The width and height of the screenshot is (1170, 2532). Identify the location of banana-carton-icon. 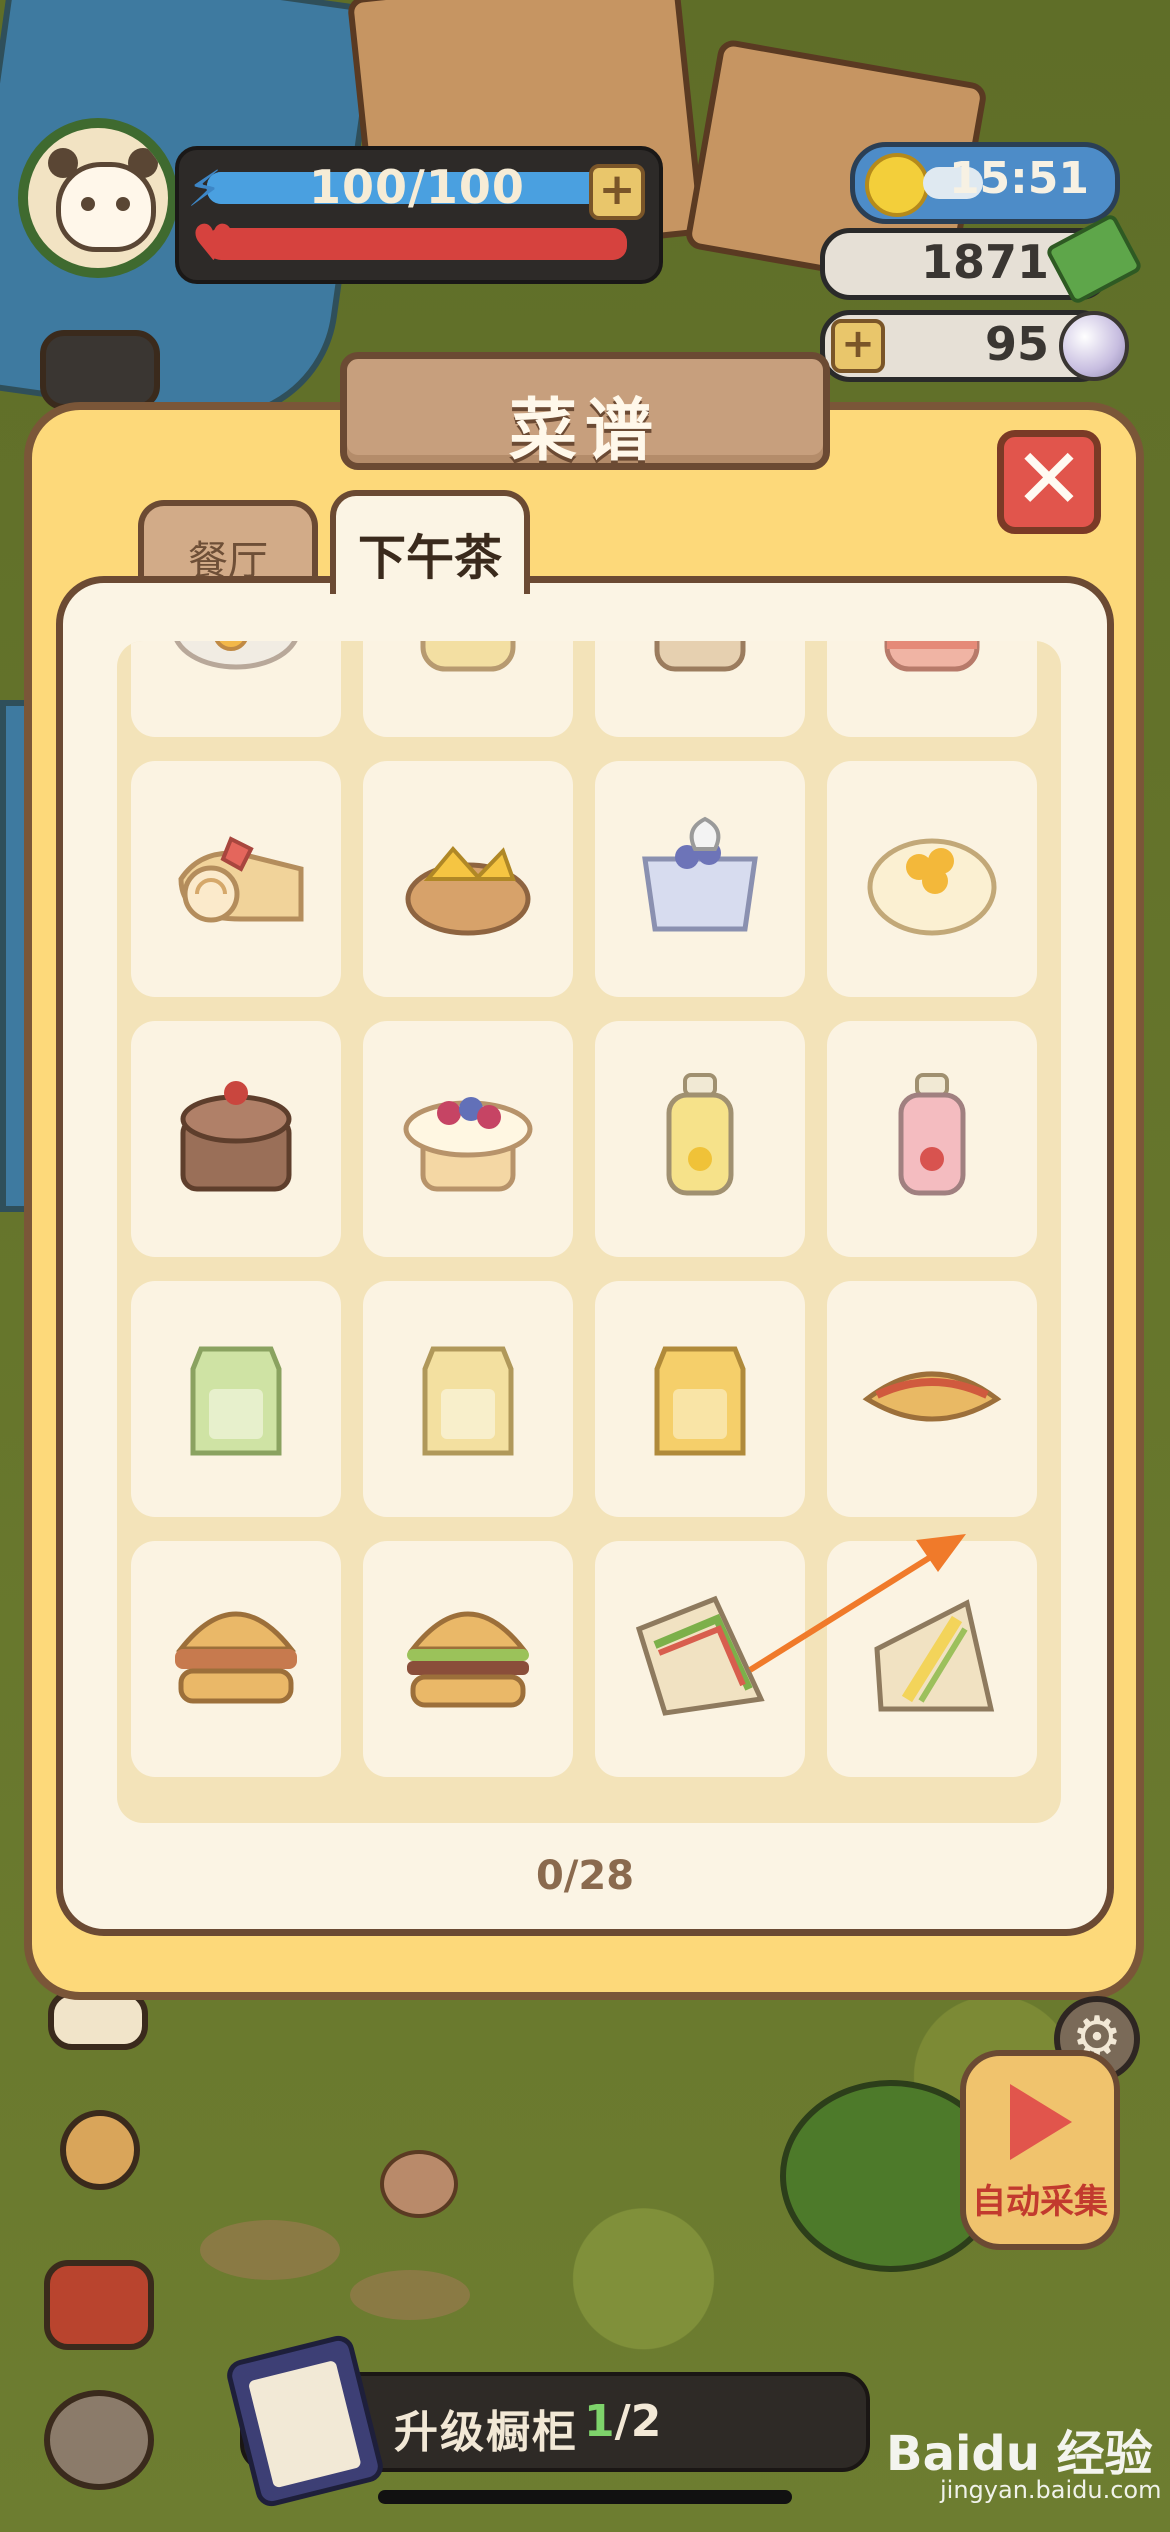
(468, 1401).